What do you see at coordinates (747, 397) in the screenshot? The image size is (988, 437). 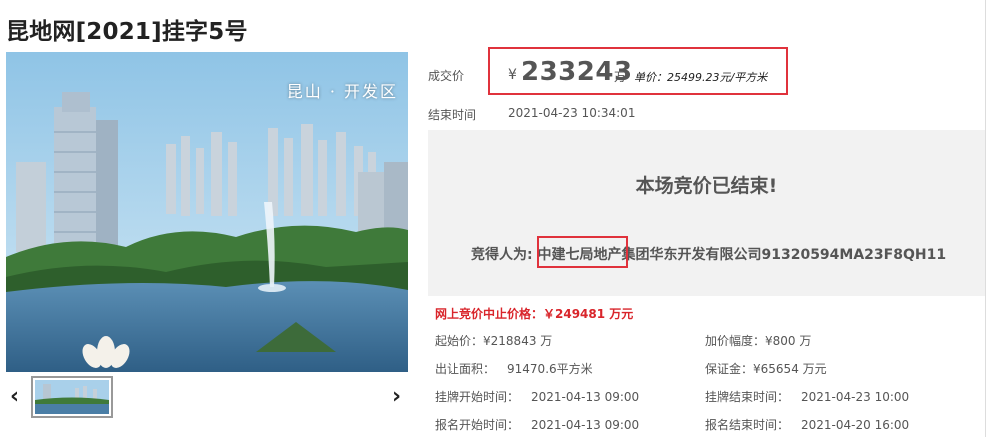 I see `listing-end-label: 挂牌结束时间：` at bounding box center [747, 397].